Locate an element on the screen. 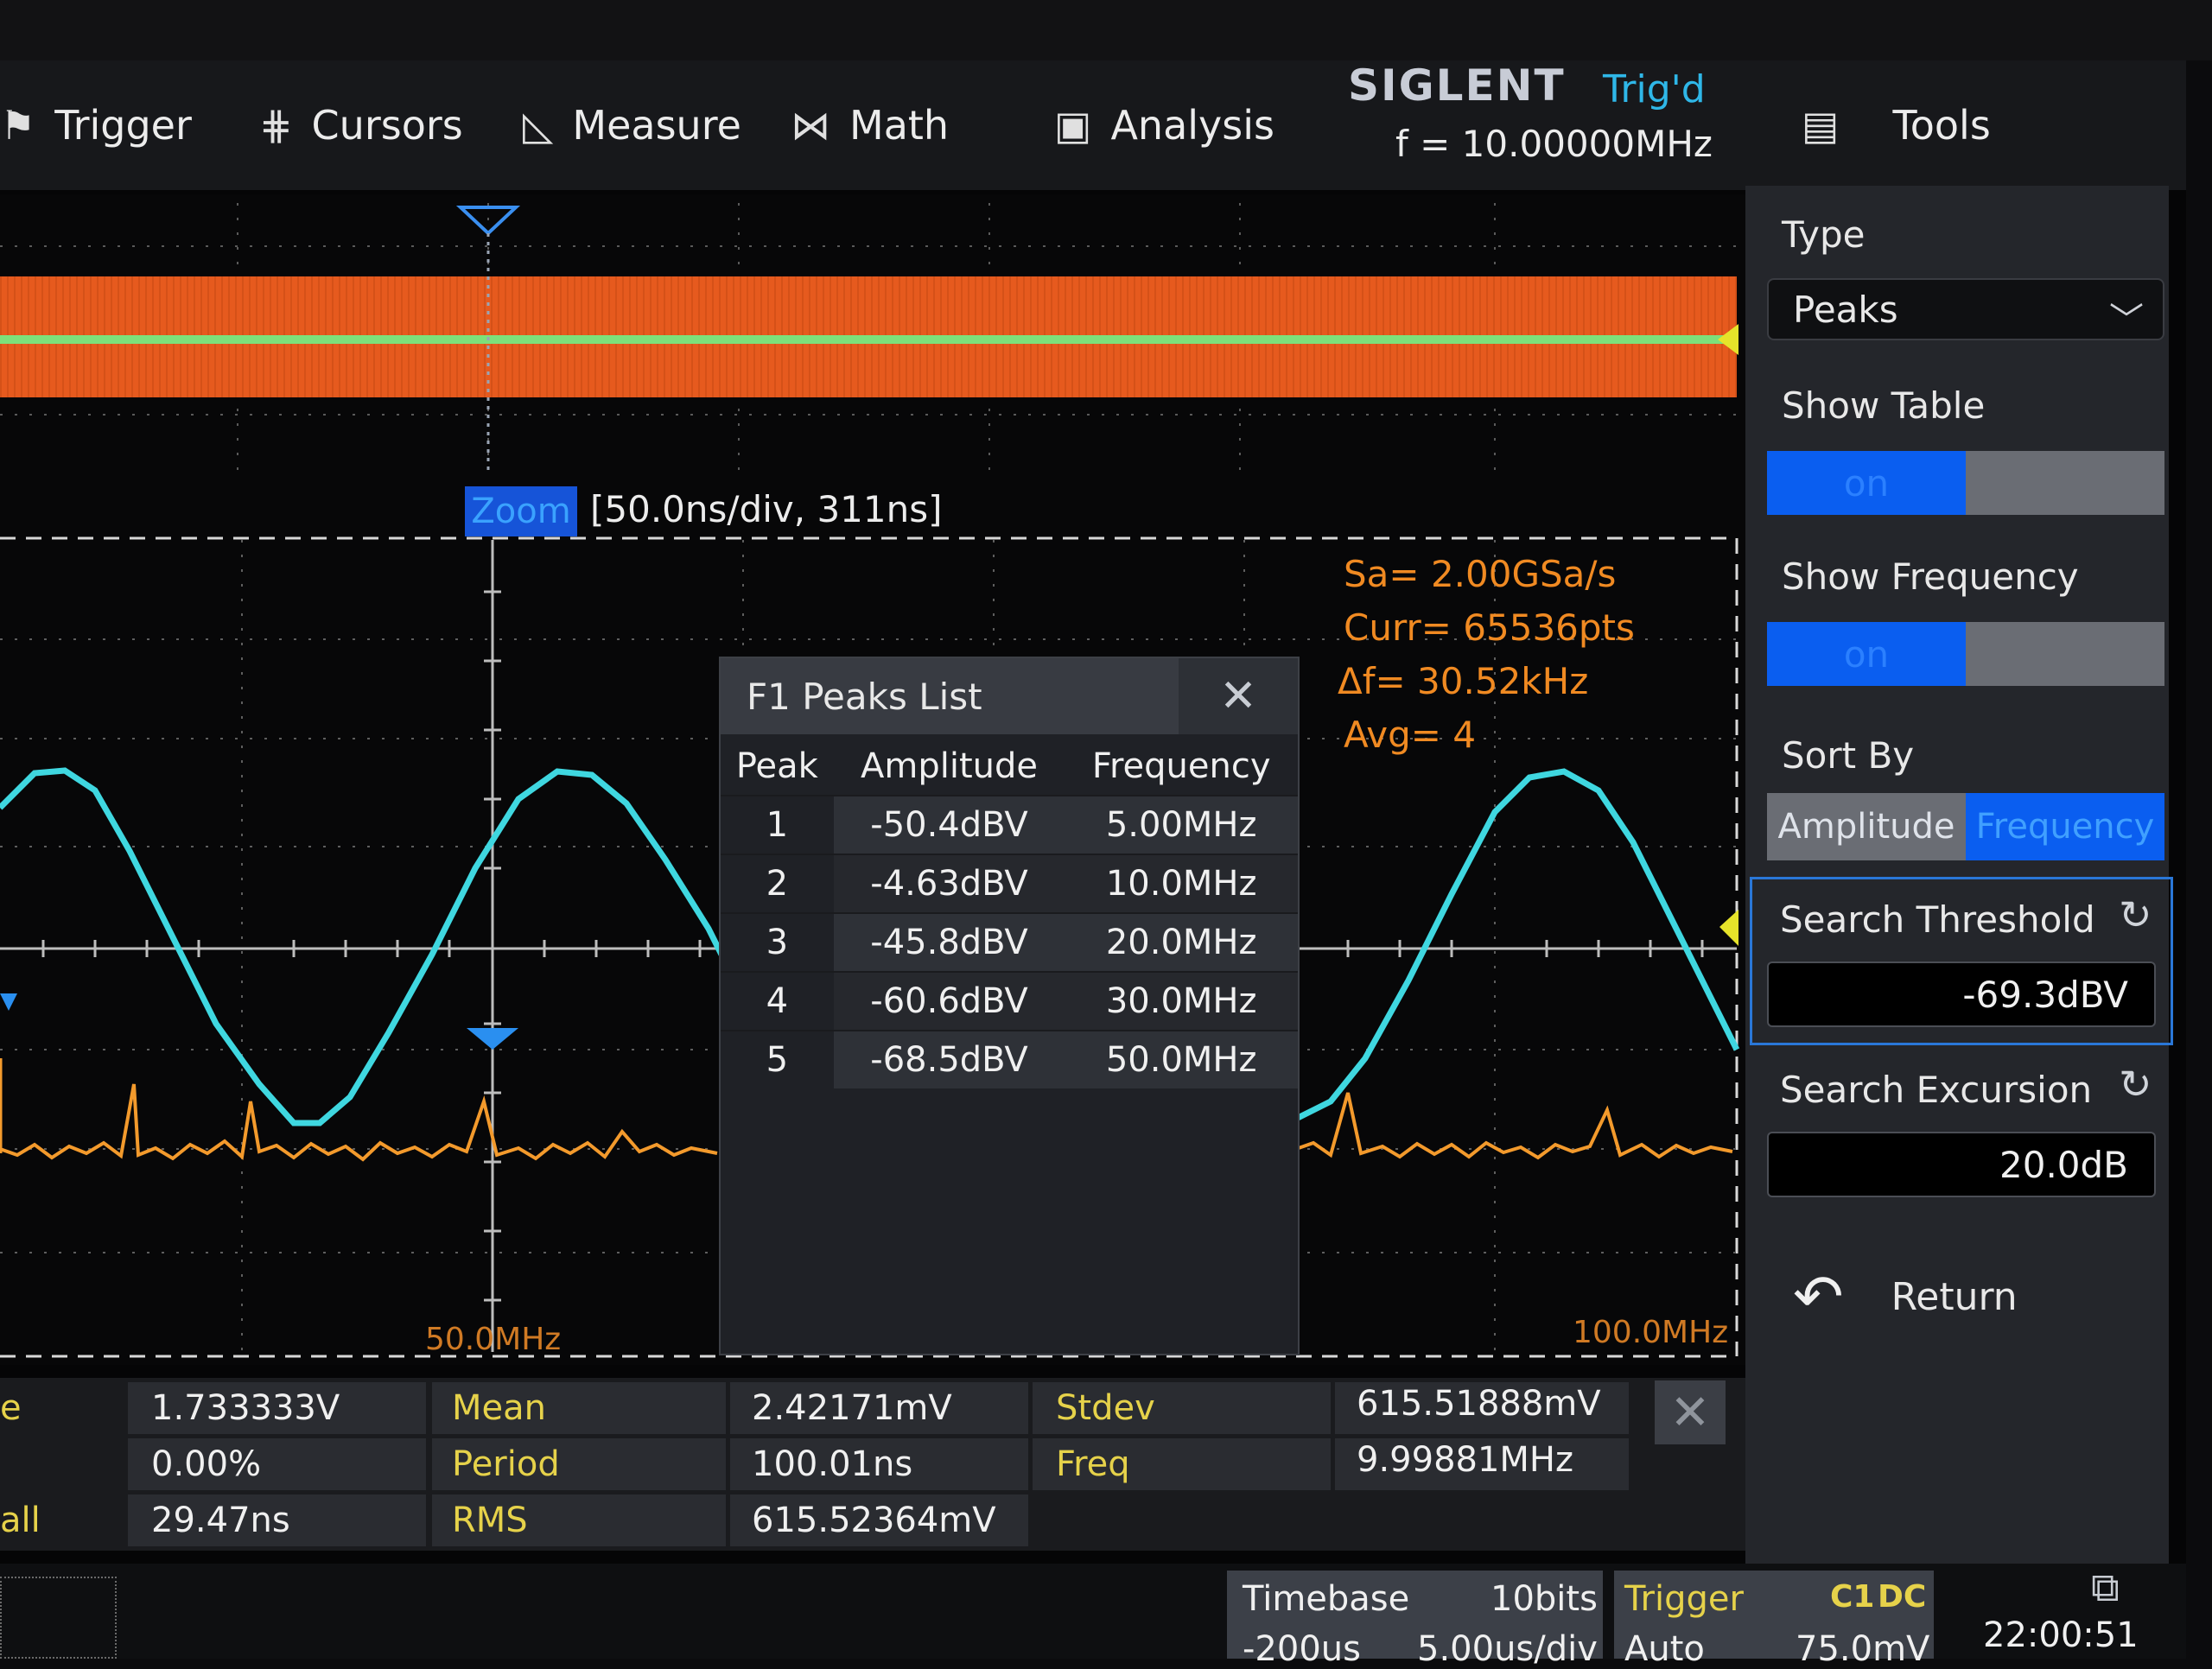 Image resolution: width=2212 pixels, height=1669 pixels. table-row: 4 -60.6dBV 30.0MHz is located at coordinates (1009, 1001).